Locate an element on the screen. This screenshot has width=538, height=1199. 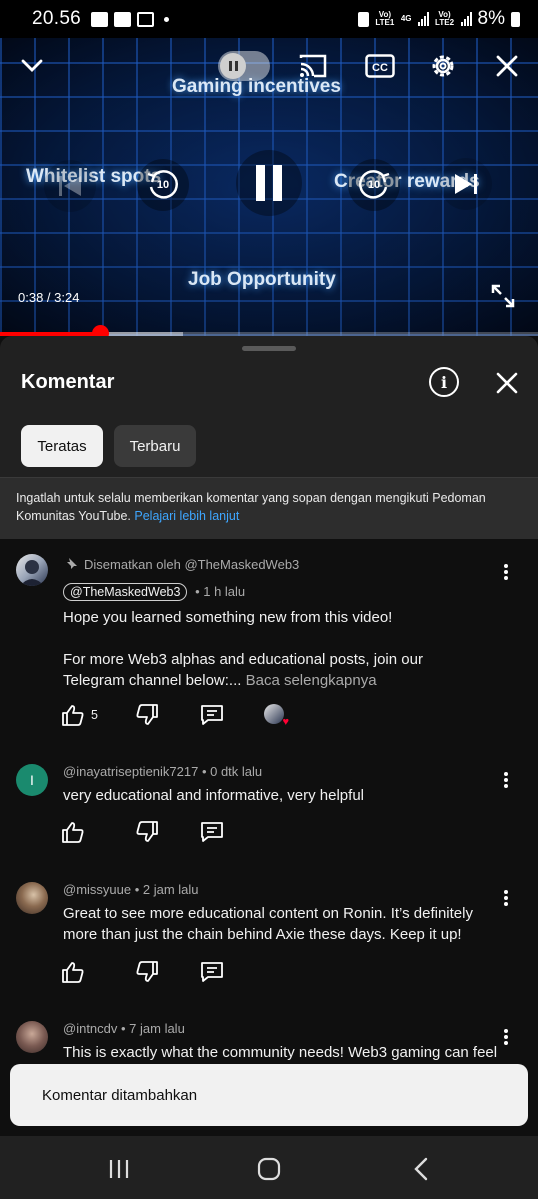
home-button is located at coordinates (269, 1169).